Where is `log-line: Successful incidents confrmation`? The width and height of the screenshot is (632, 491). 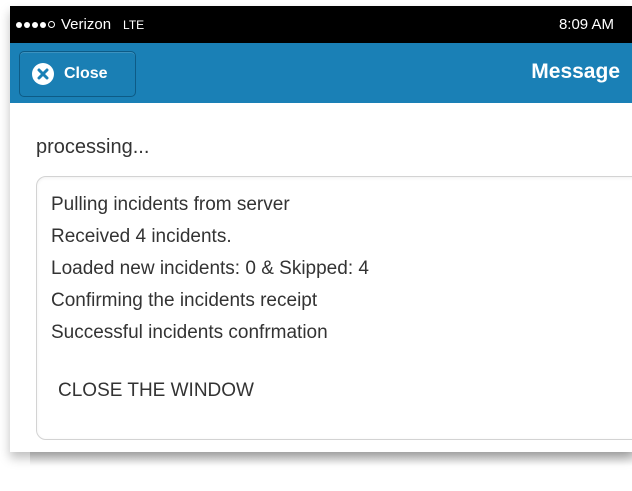
log-line: Successful incidents confrmation is located at coordinates (189, 332).